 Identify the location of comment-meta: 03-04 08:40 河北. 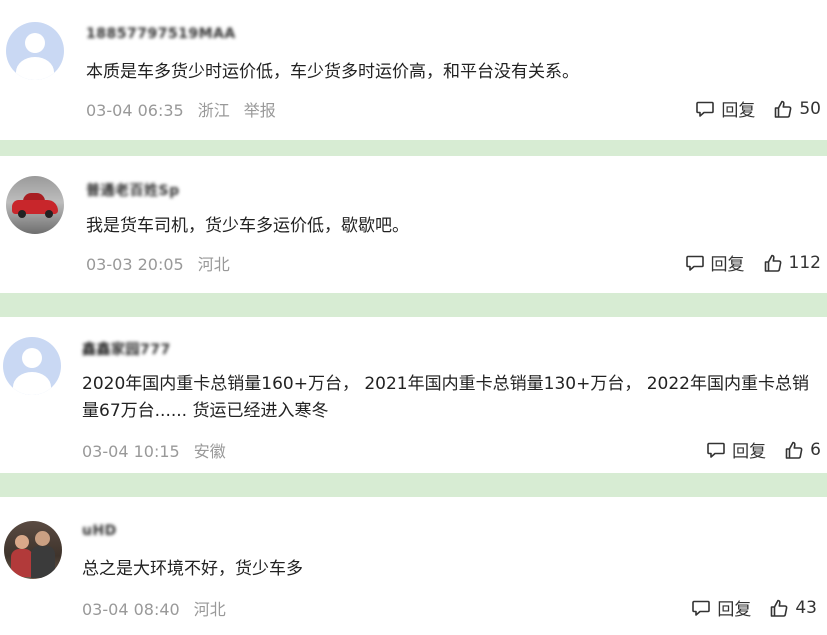
(161, 608).